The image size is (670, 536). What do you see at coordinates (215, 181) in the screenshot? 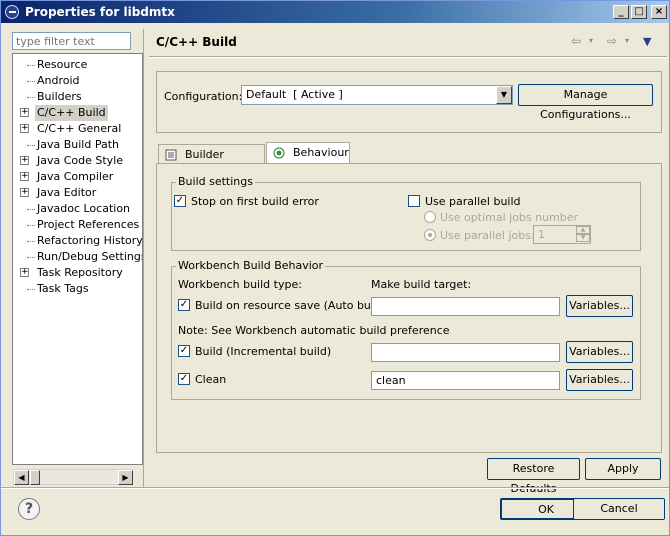
I see `build-settings-legend: Build settings` at bounding box center [215, 181].